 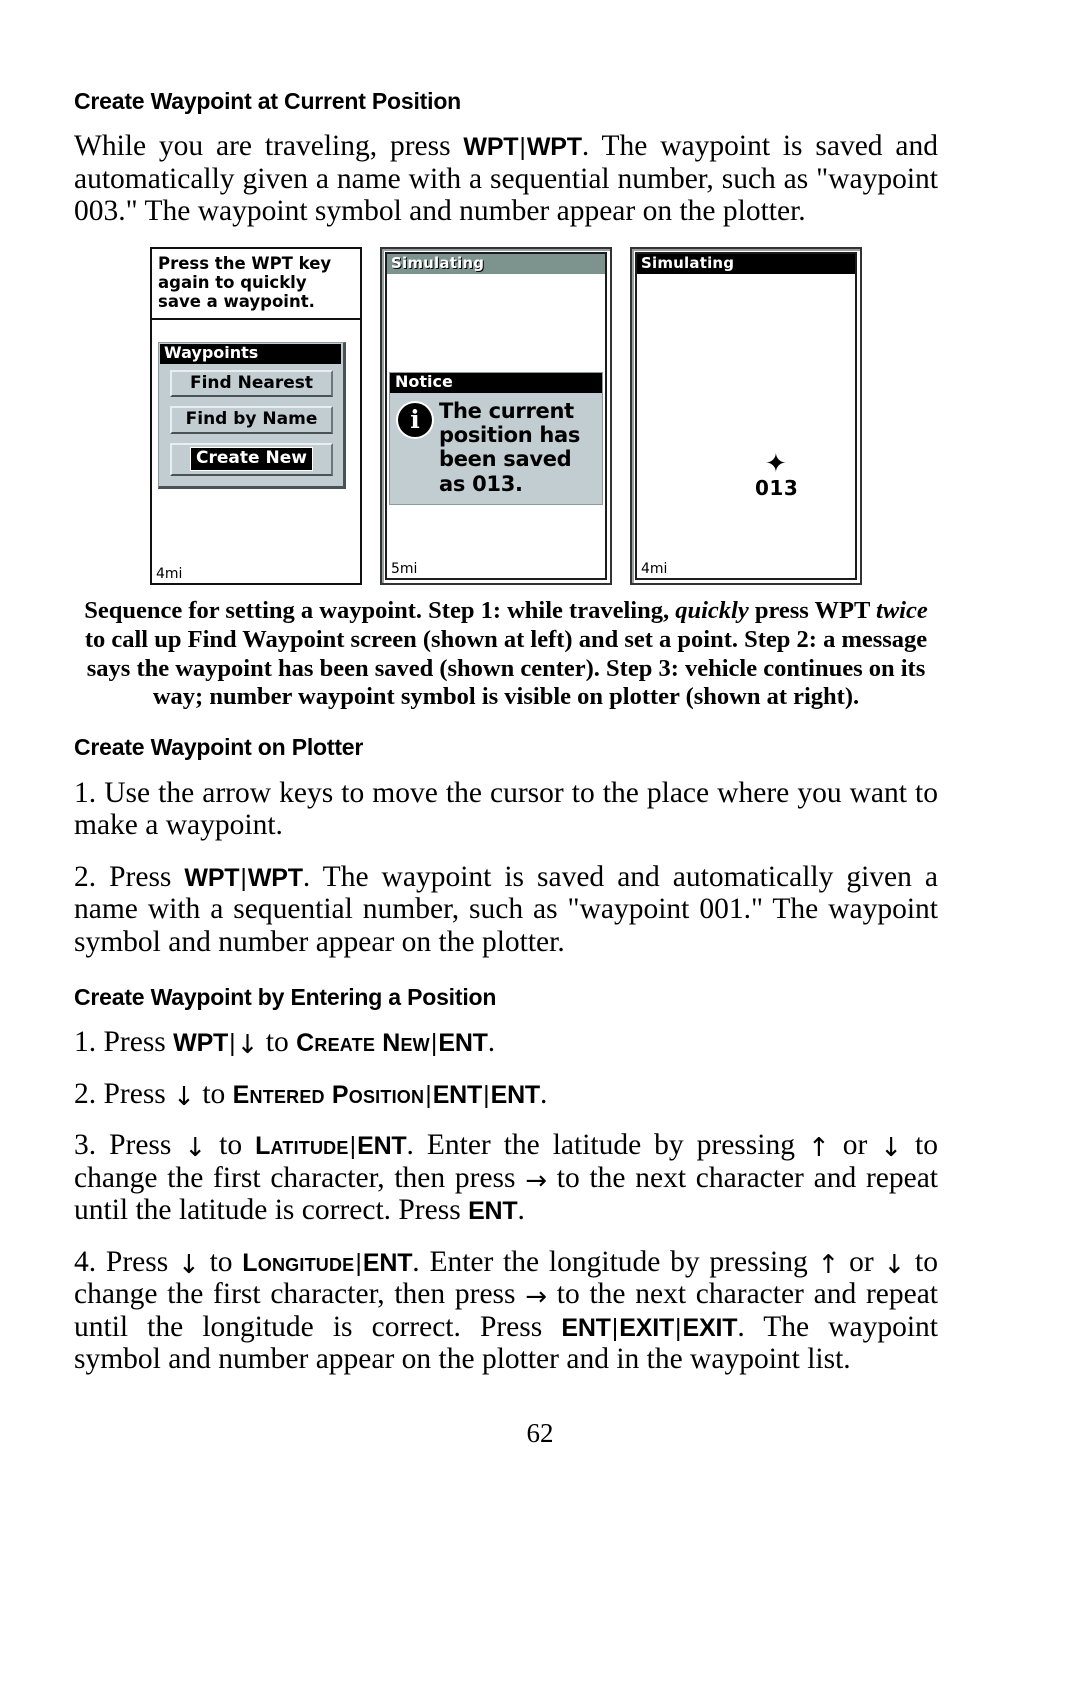 What do you see at coordinates (213, 1093) in the screenshot?
I see `s2-mid: to` at bounding box center [213, 1093].